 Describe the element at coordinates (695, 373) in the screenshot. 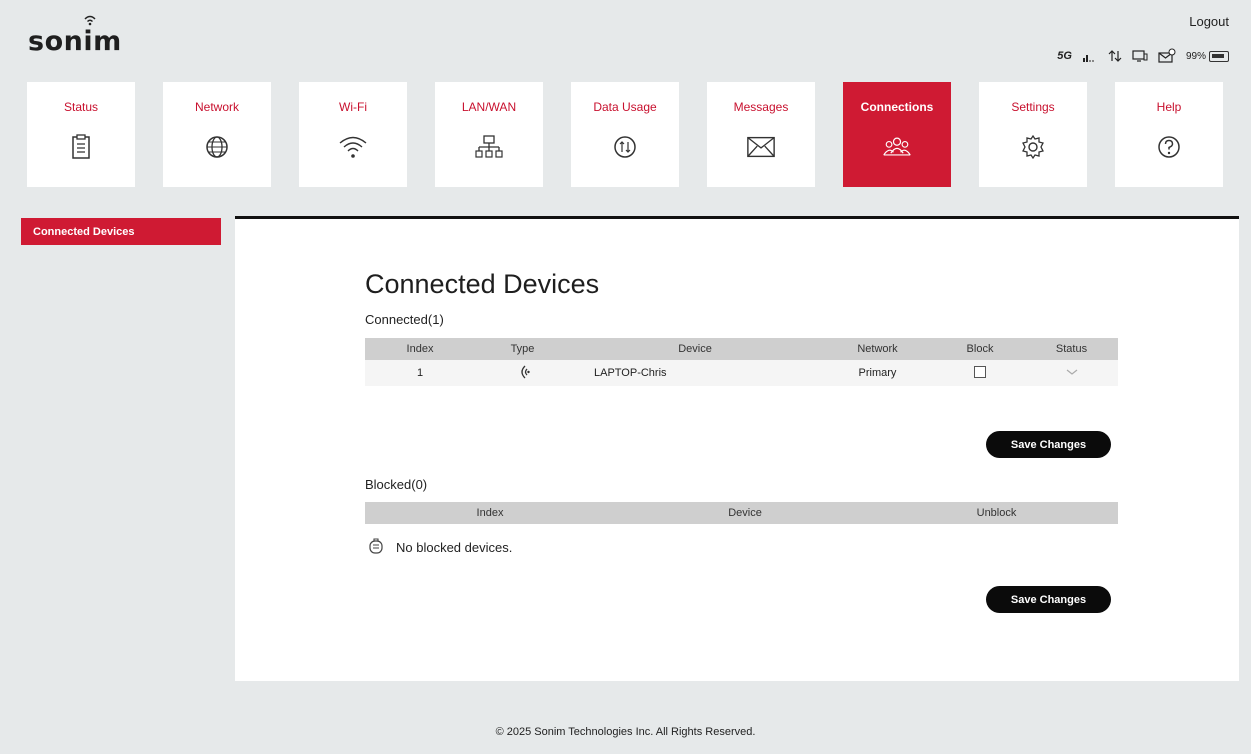

I see `cell-device: LAPTOP-Chris` at that location.